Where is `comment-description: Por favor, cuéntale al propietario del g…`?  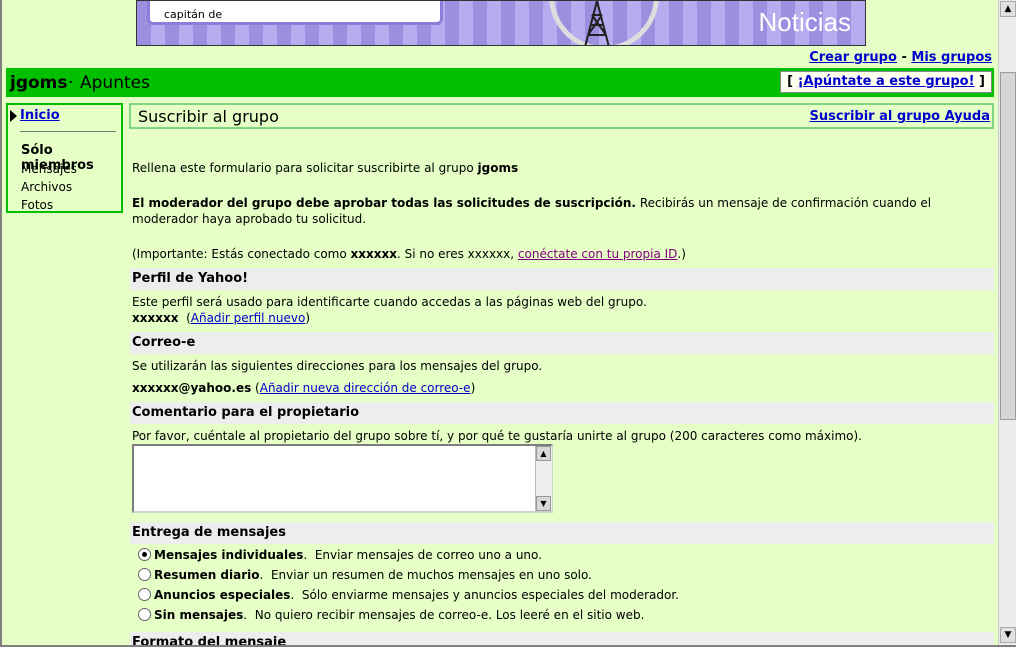 comment-description: Por favor, cuéntale al propietario del g… is located at coordinates (497, 436).